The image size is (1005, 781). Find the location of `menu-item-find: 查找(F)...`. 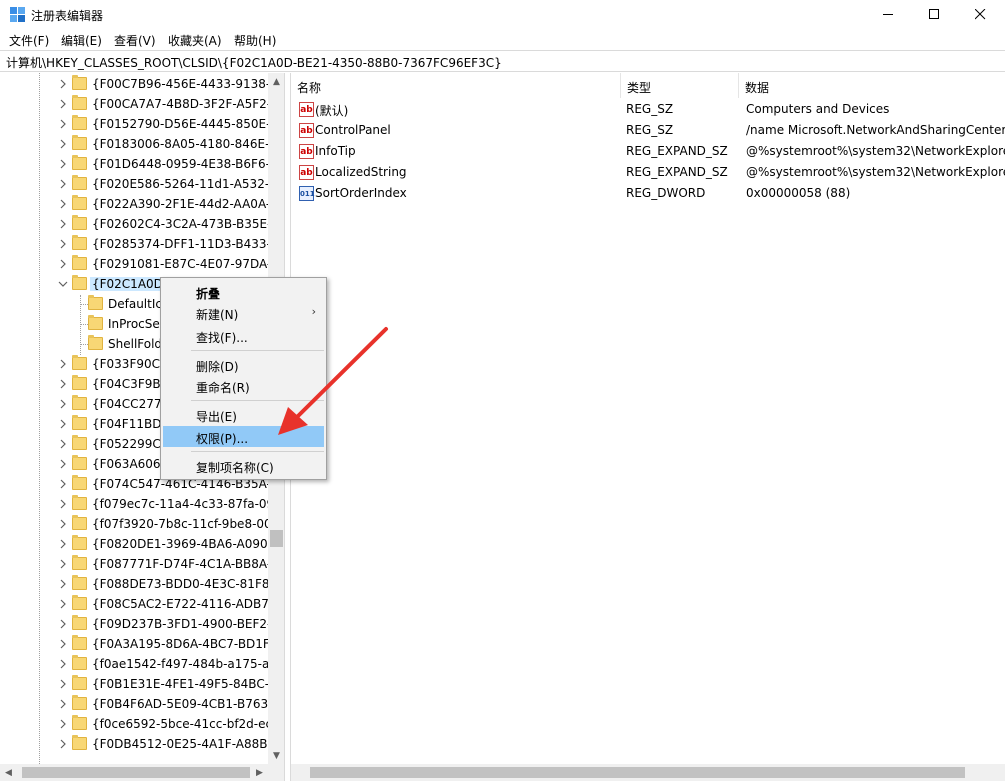

menu-item-find: 查找(F)... is located at coordinates (243, 335).